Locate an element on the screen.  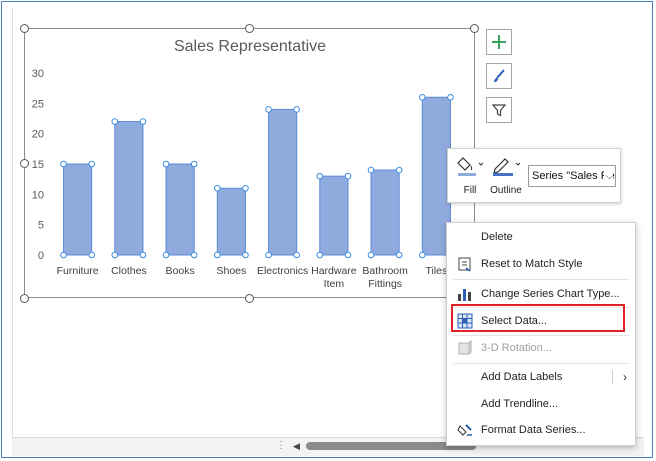
chevron-down-icon: ⌵ is located at coordinates (608, 176).